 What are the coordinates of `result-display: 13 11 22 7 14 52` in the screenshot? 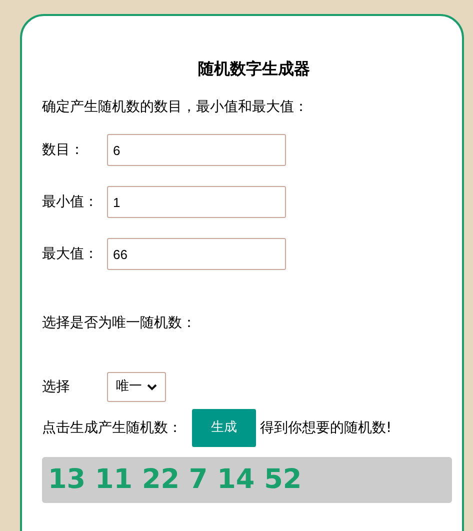 It's located at (247, 480).